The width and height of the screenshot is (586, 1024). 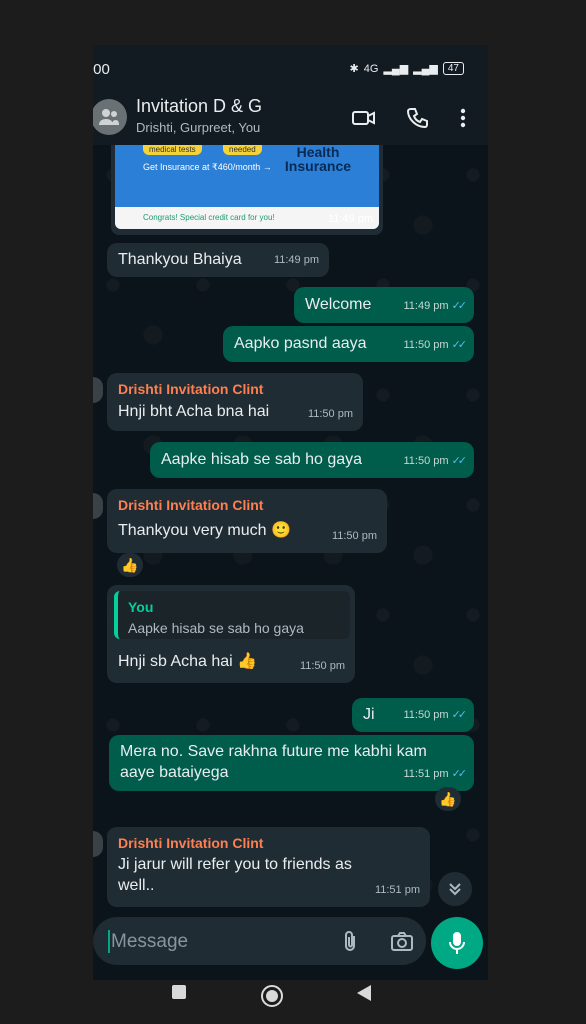 I want to click on group-avatar-icon, so click(x=110, y=117).